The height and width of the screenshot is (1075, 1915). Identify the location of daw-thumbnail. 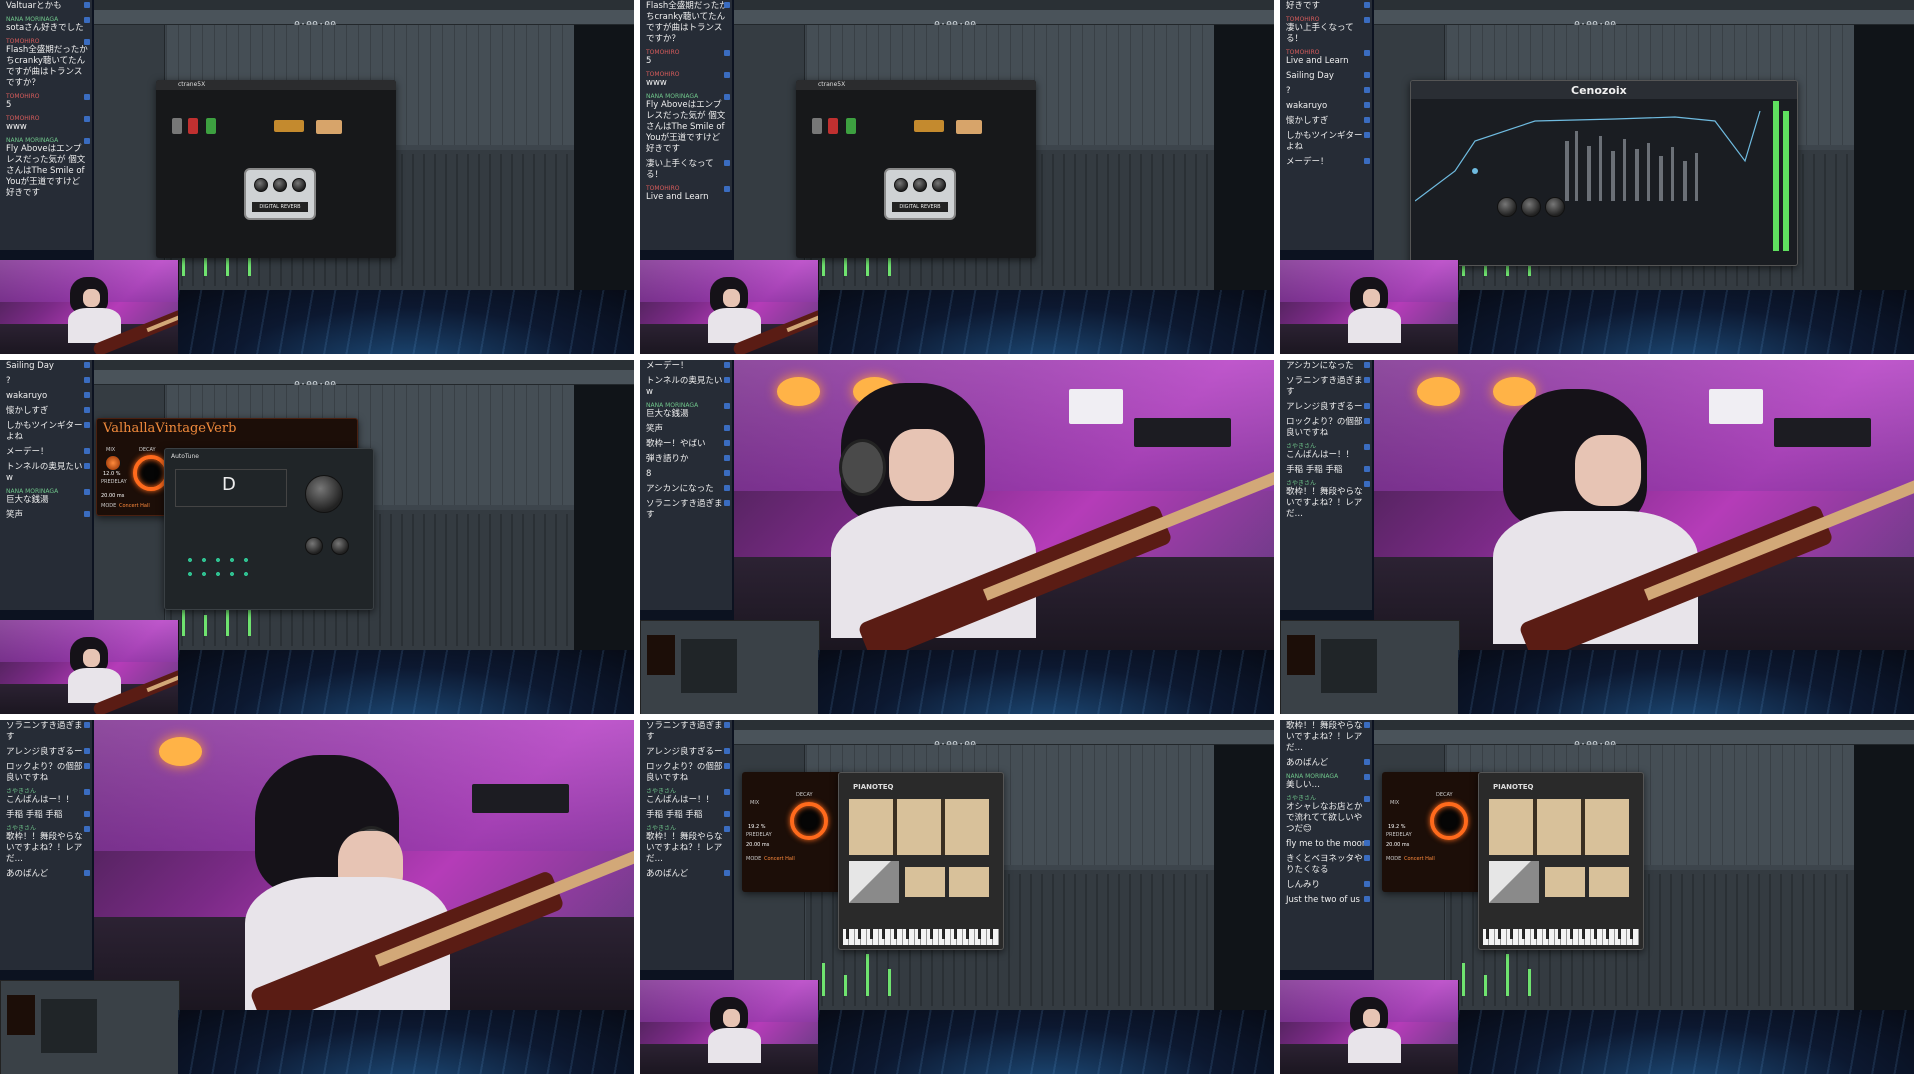
(90, 1027).